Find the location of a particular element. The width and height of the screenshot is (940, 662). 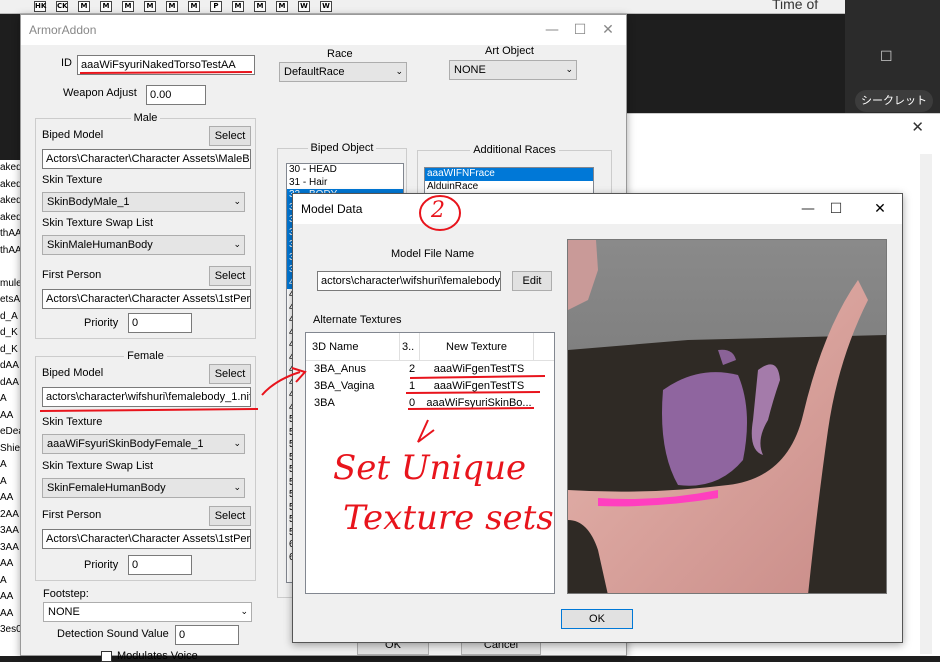

annotation-line-1: Set Unique is located at coordinates (430, 468).